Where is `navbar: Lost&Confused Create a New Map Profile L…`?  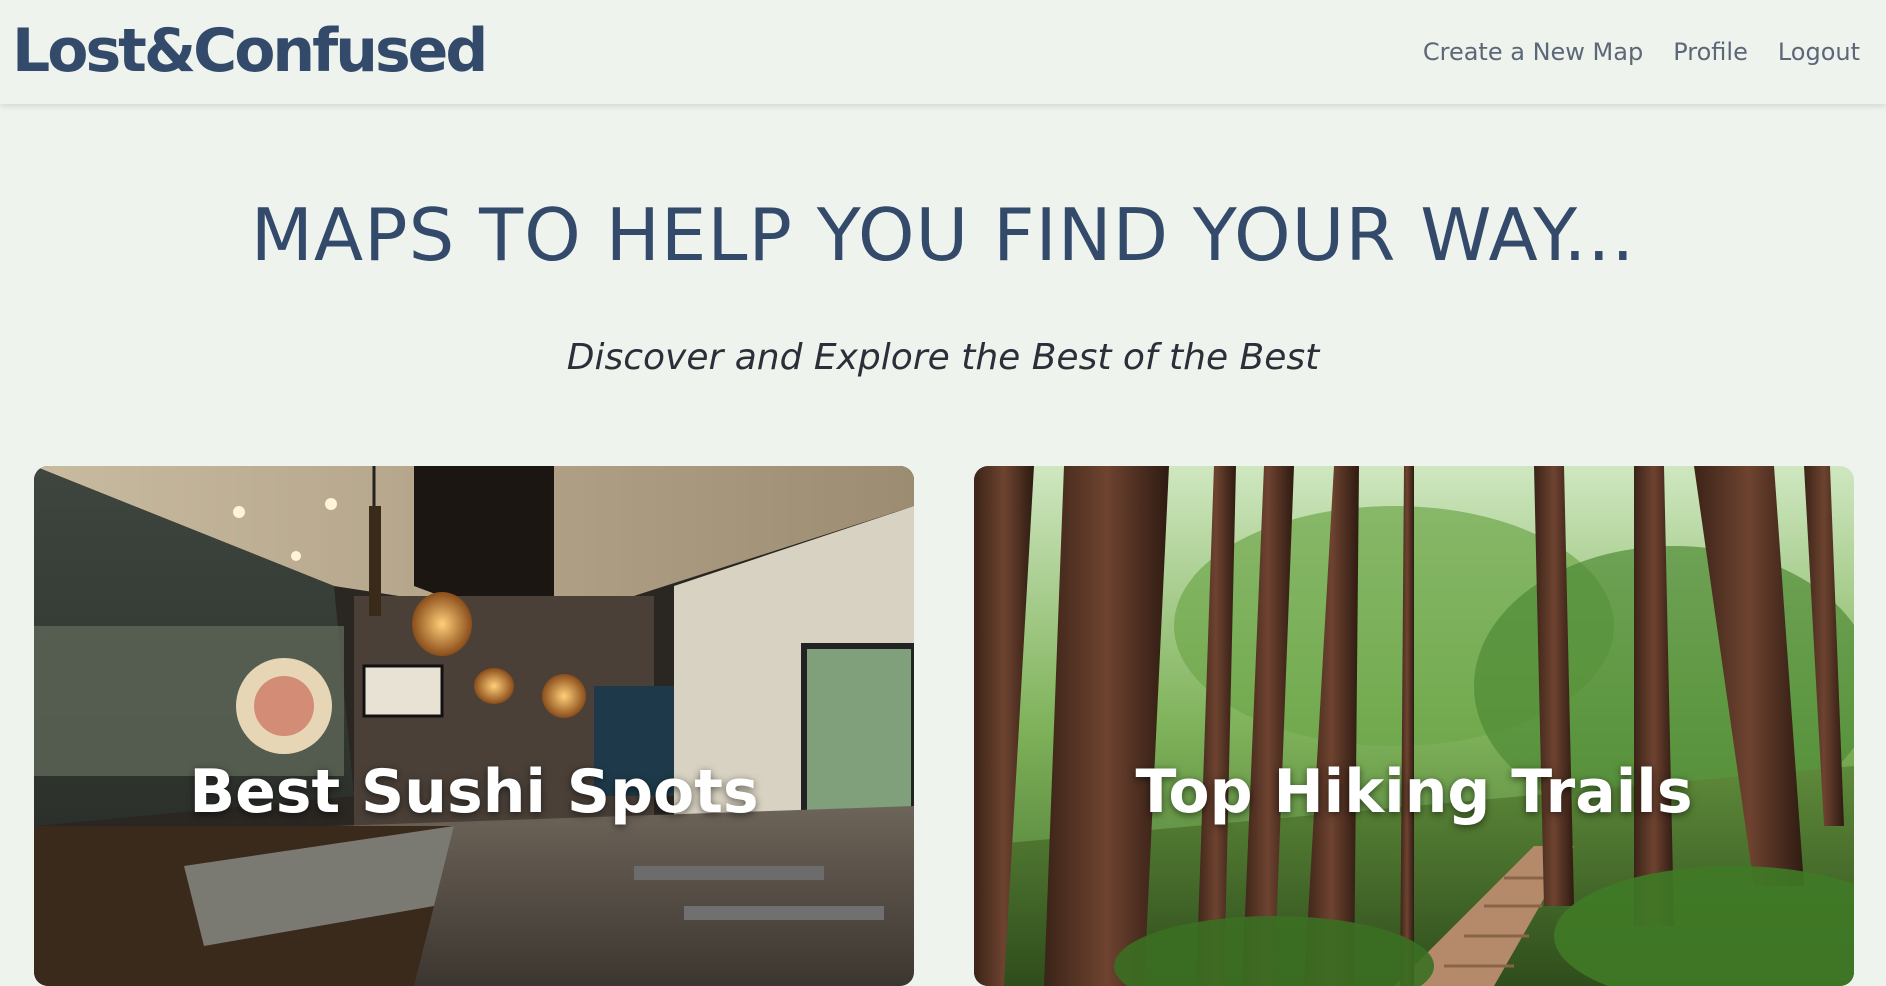
navbar: Lost&Confused Create a New Map Profile L… is located at coordinates (943, 52).